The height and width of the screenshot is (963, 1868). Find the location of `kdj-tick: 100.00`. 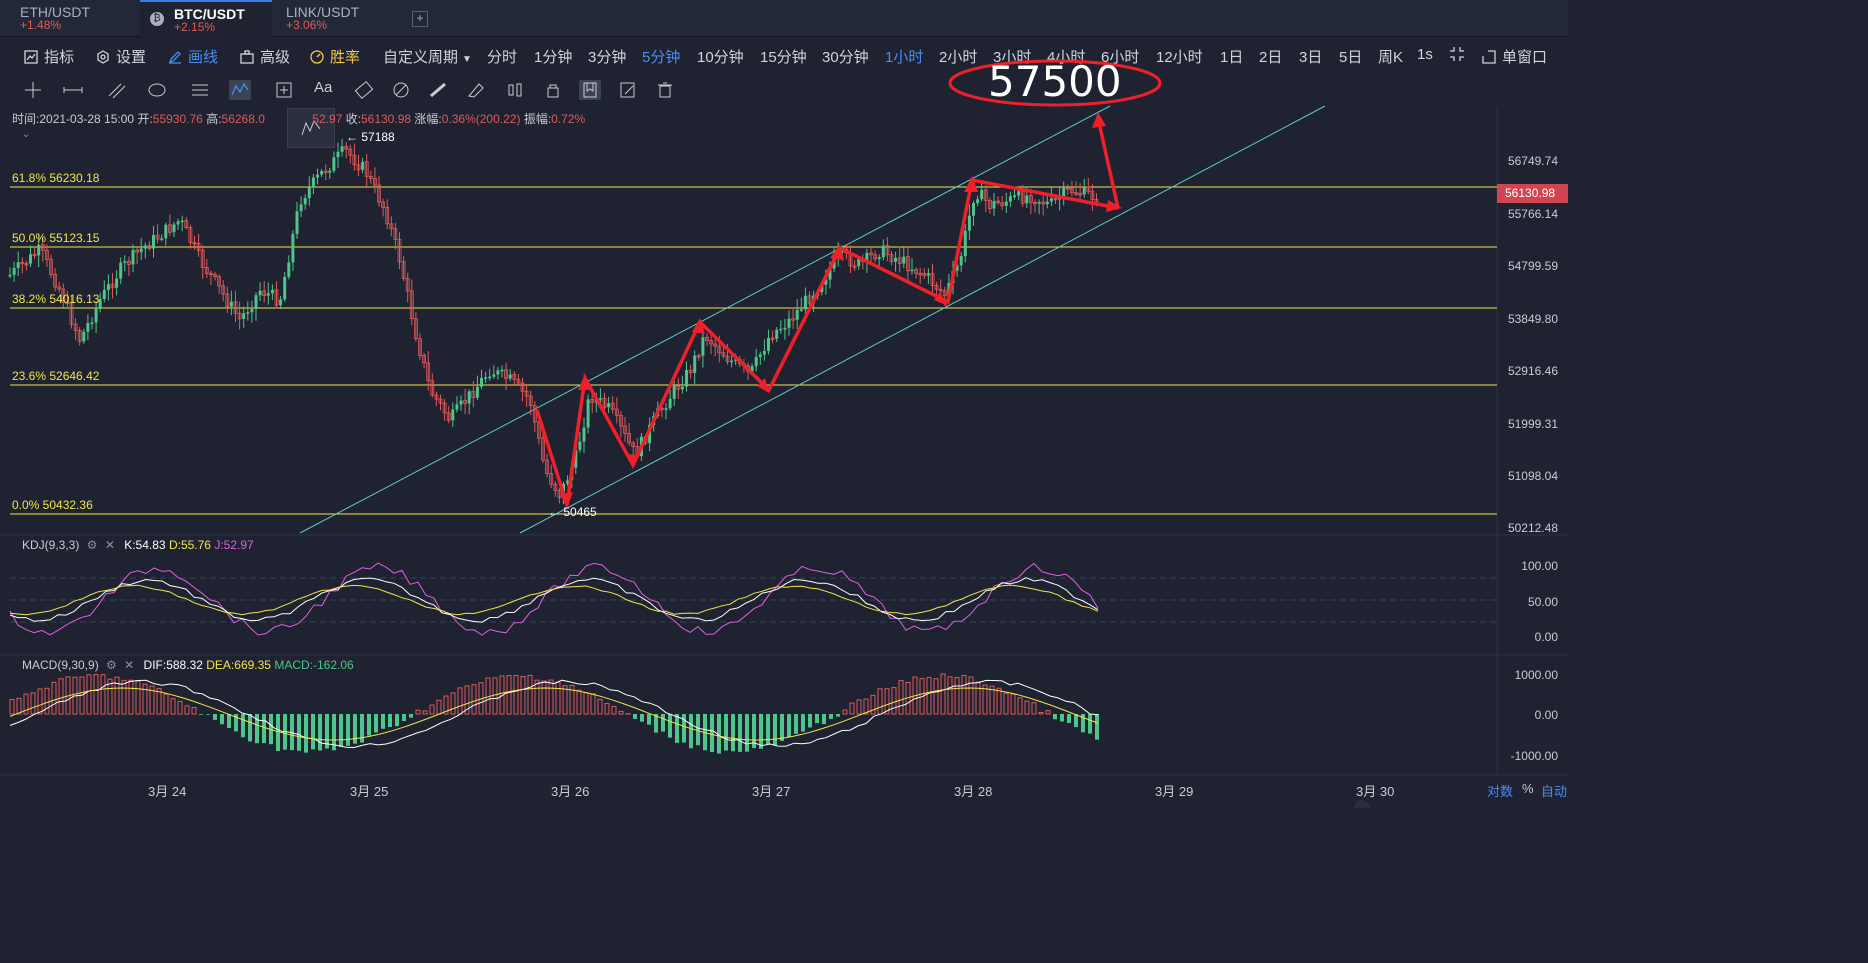

kdj-tick: 100.00 is located at coordinates (1539, 566).